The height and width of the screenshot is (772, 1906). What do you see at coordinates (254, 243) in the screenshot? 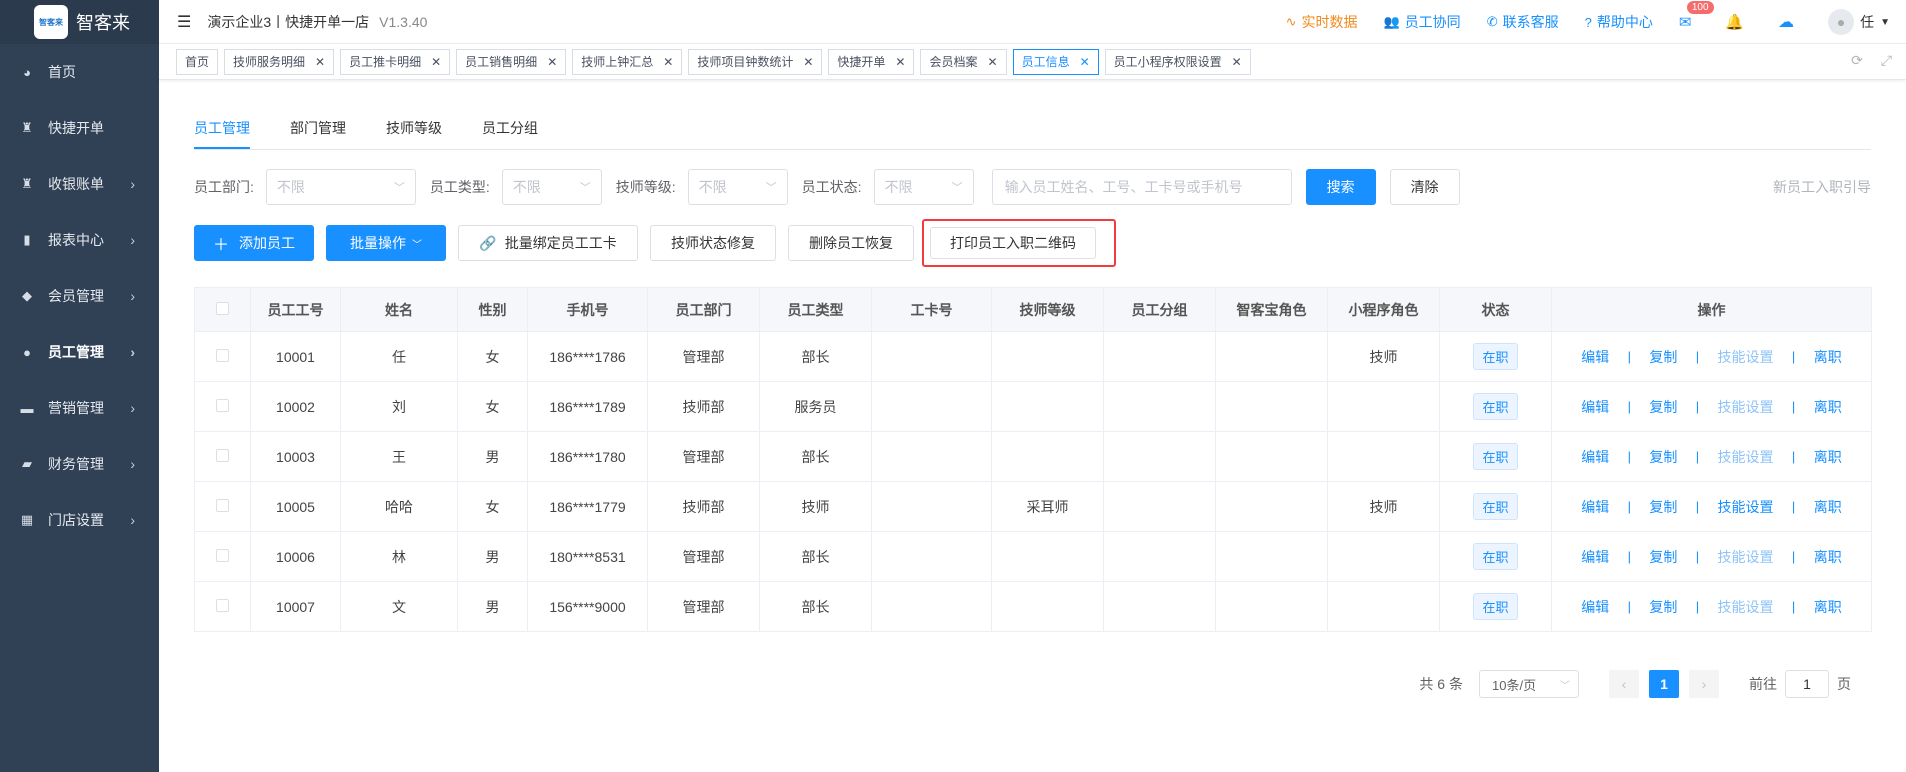
I see `add-employee-button: ＋ 添加员工` at bounding box center [254, 243].